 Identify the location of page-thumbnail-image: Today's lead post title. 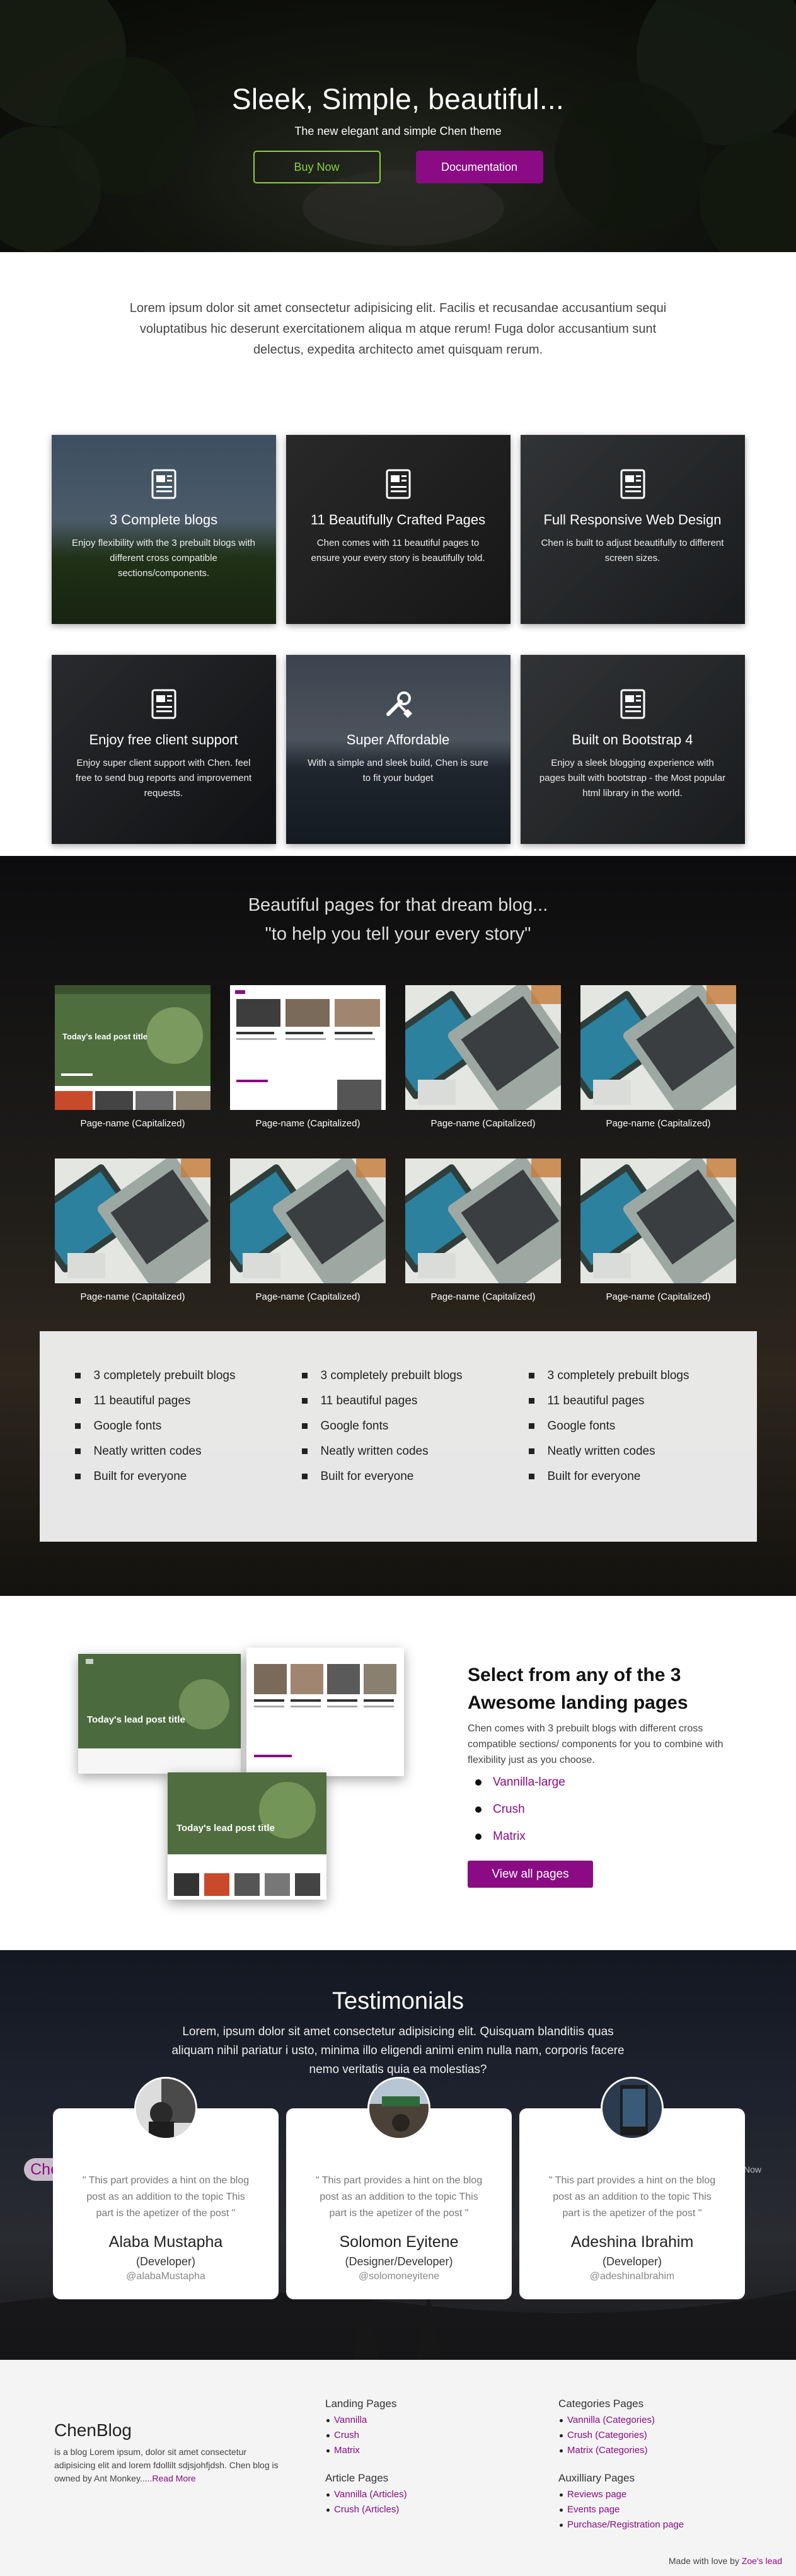
(133, 1048).